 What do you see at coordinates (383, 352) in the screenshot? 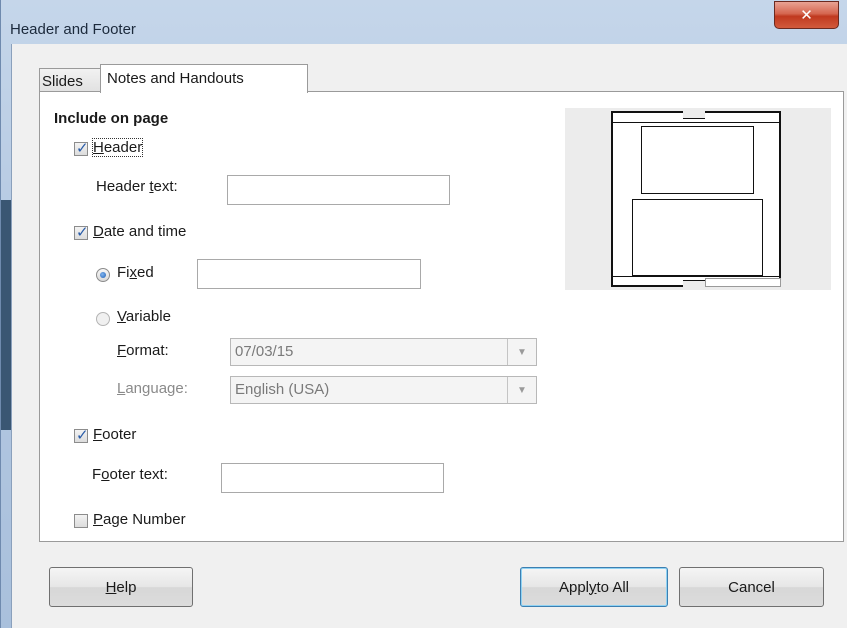
I see `format-select: 07/03/15 ▼` at bounding box center [383, 352].